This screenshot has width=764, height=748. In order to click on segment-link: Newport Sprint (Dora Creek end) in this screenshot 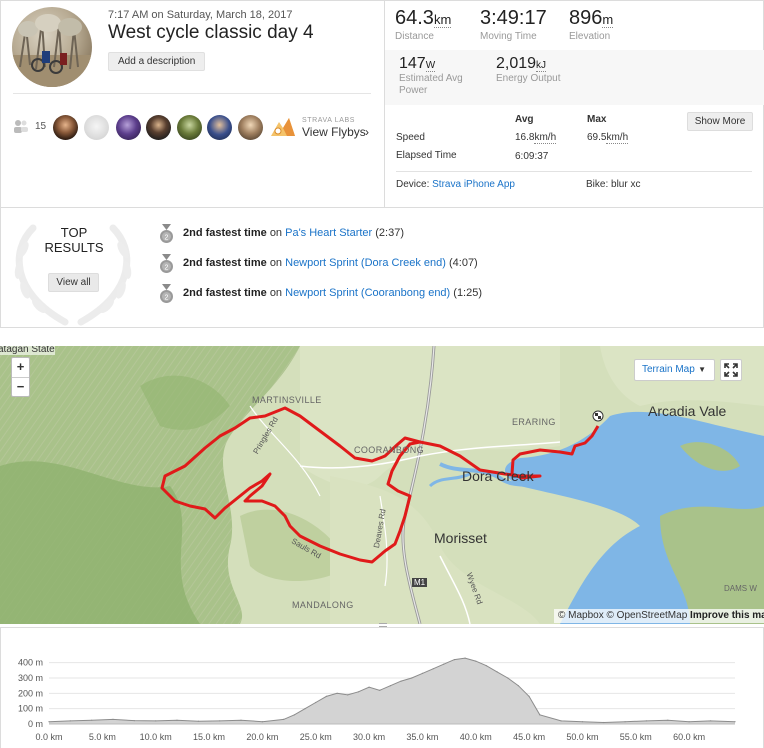, I will do `click(365, 263)`.